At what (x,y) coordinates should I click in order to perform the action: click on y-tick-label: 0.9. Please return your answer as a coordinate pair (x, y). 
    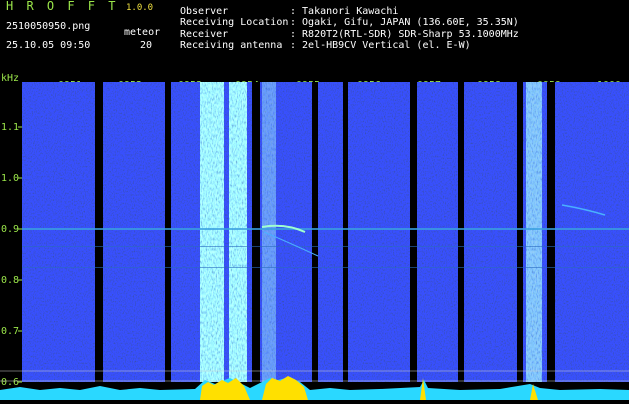
    Looking at the image, I should click on (10, 229).